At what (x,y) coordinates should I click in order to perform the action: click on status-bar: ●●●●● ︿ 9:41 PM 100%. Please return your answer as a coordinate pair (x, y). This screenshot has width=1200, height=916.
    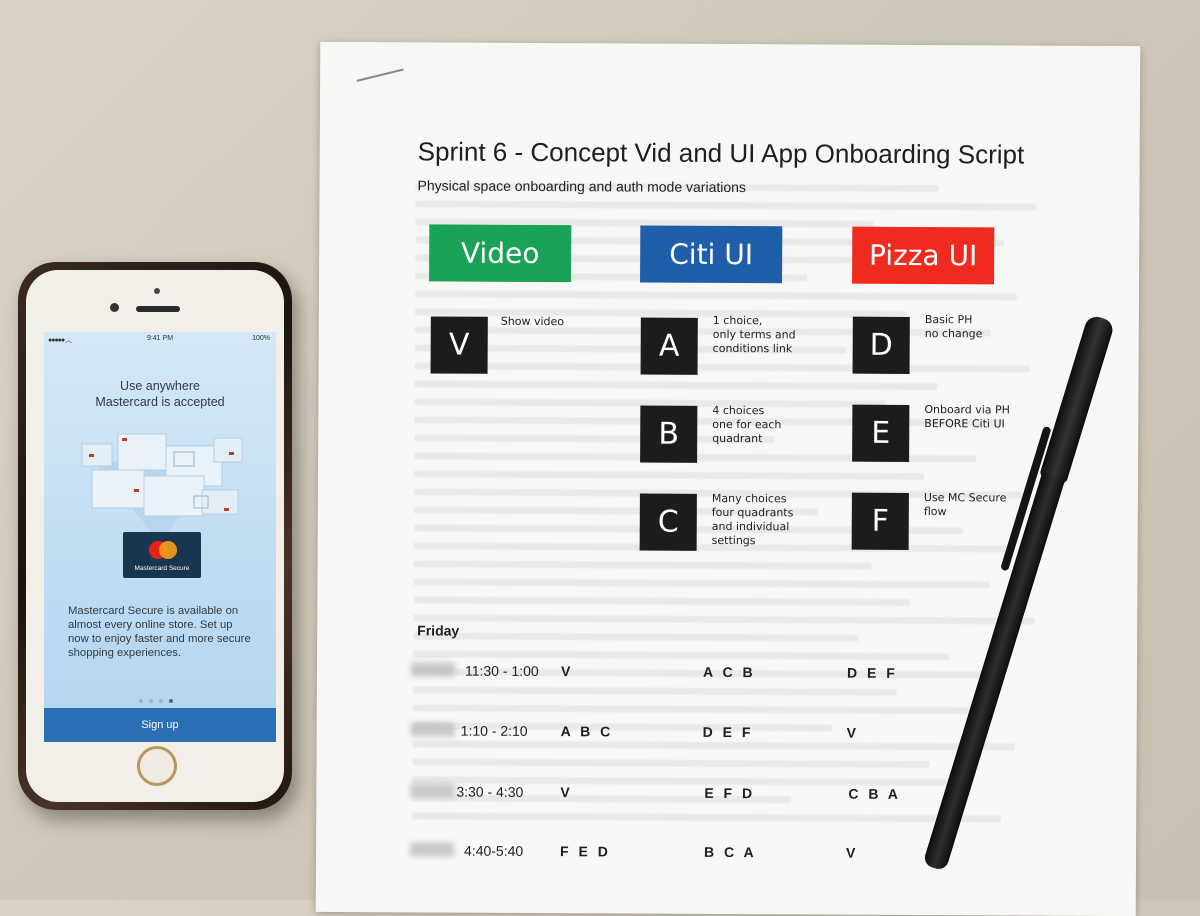
    Looking at the image, I should click on (160, 339).